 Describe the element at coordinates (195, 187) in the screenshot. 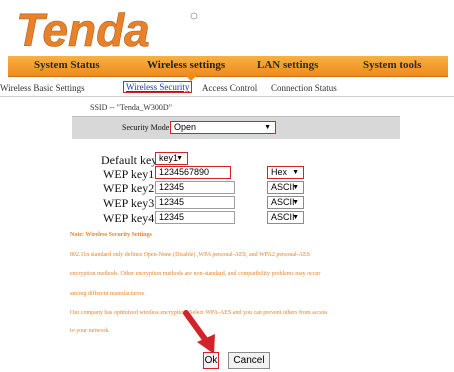

I see `wep-key2-input: 12345` at that location.